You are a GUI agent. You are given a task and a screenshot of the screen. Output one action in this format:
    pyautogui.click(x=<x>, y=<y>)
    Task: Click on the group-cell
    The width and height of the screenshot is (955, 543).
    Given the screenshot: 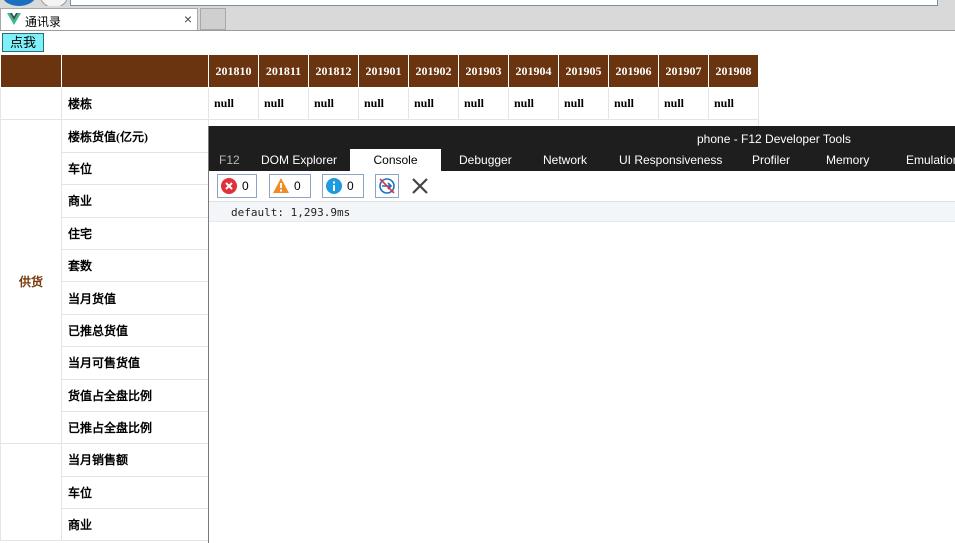 What is the action you would take?
    pyautogui.click(x=31, y=103)
    